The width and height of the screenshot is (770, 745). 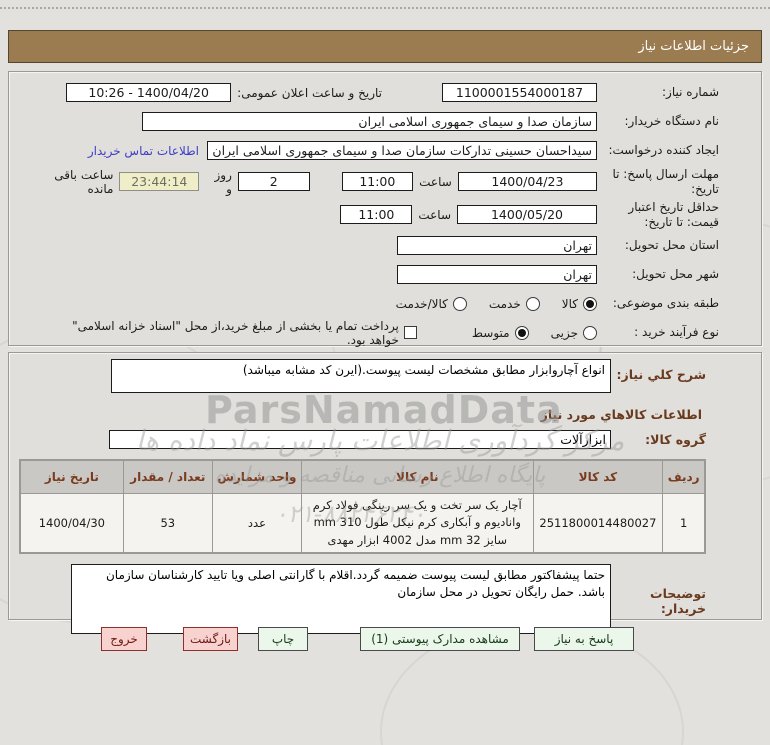 I want to click on need-number-label: شماره نیاز:, so click(x=690, y=92).